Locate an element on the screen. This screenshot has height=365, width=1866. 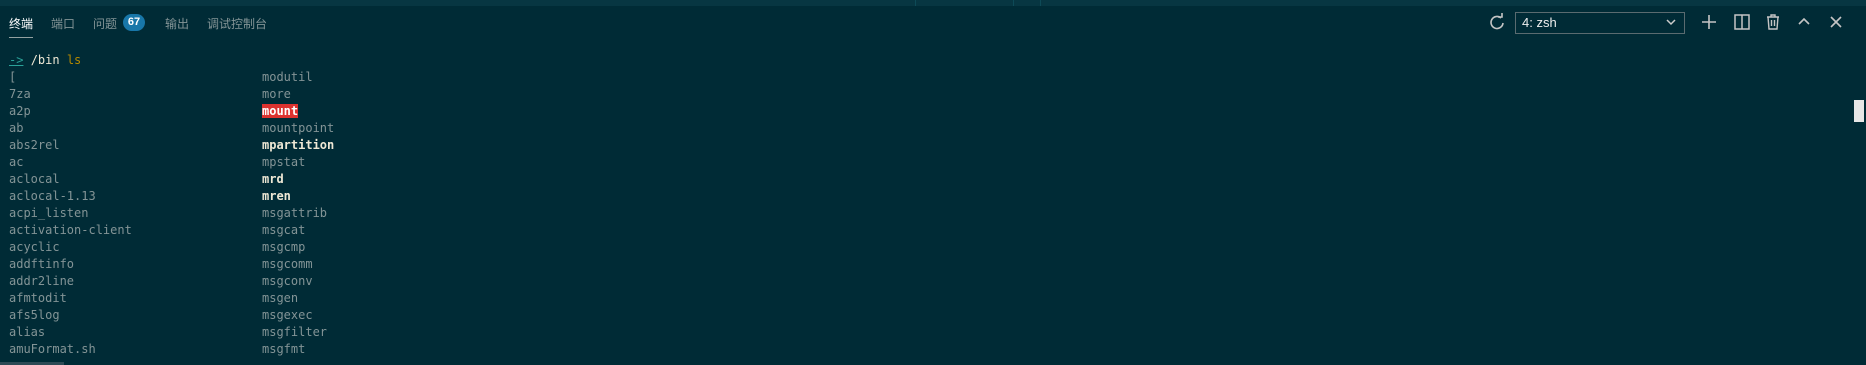
list-item: addftinfo is located at coordinates (42, 264).